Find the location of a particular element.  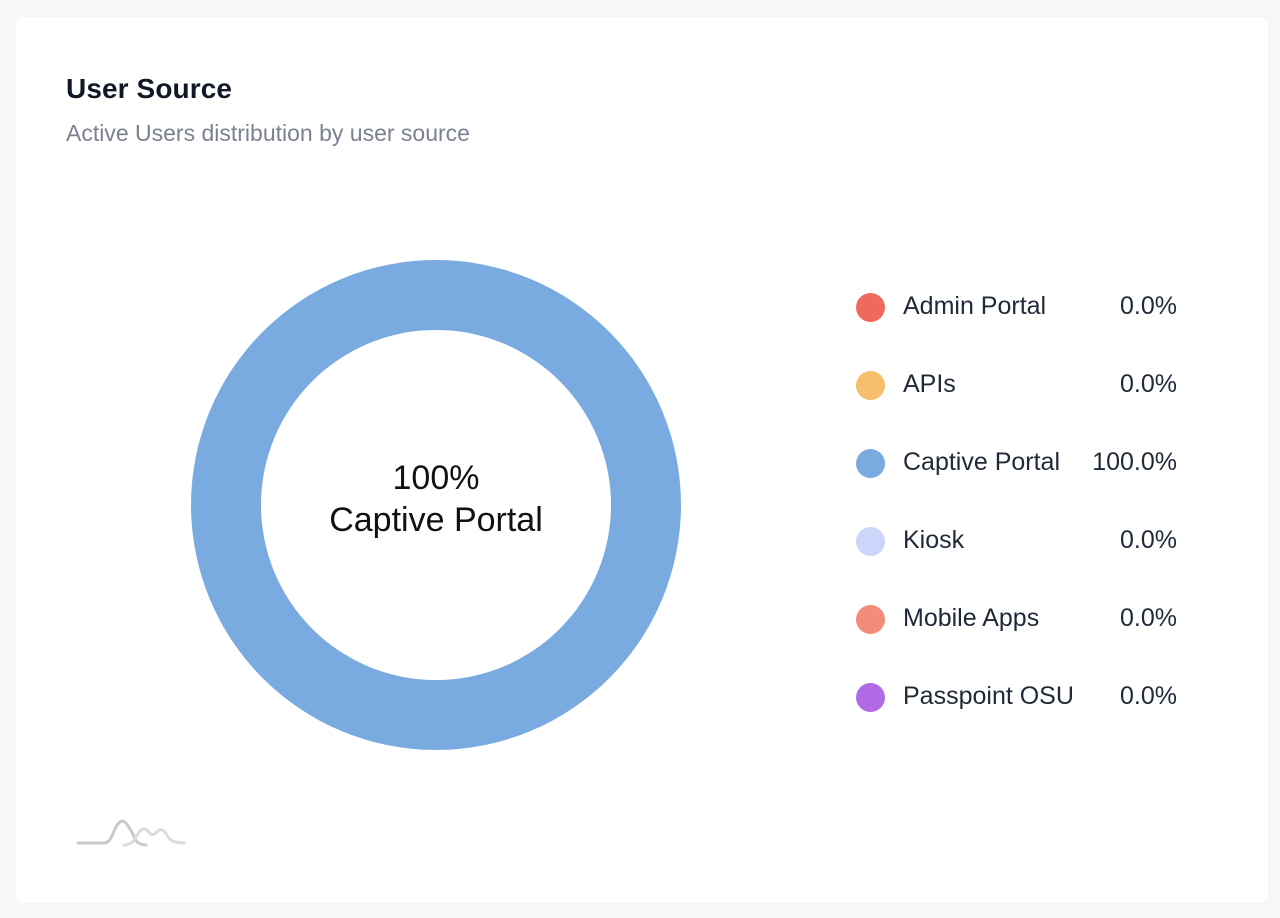

legend-item-apis: APIs 0.0% is located at coordinates (1021, 394).